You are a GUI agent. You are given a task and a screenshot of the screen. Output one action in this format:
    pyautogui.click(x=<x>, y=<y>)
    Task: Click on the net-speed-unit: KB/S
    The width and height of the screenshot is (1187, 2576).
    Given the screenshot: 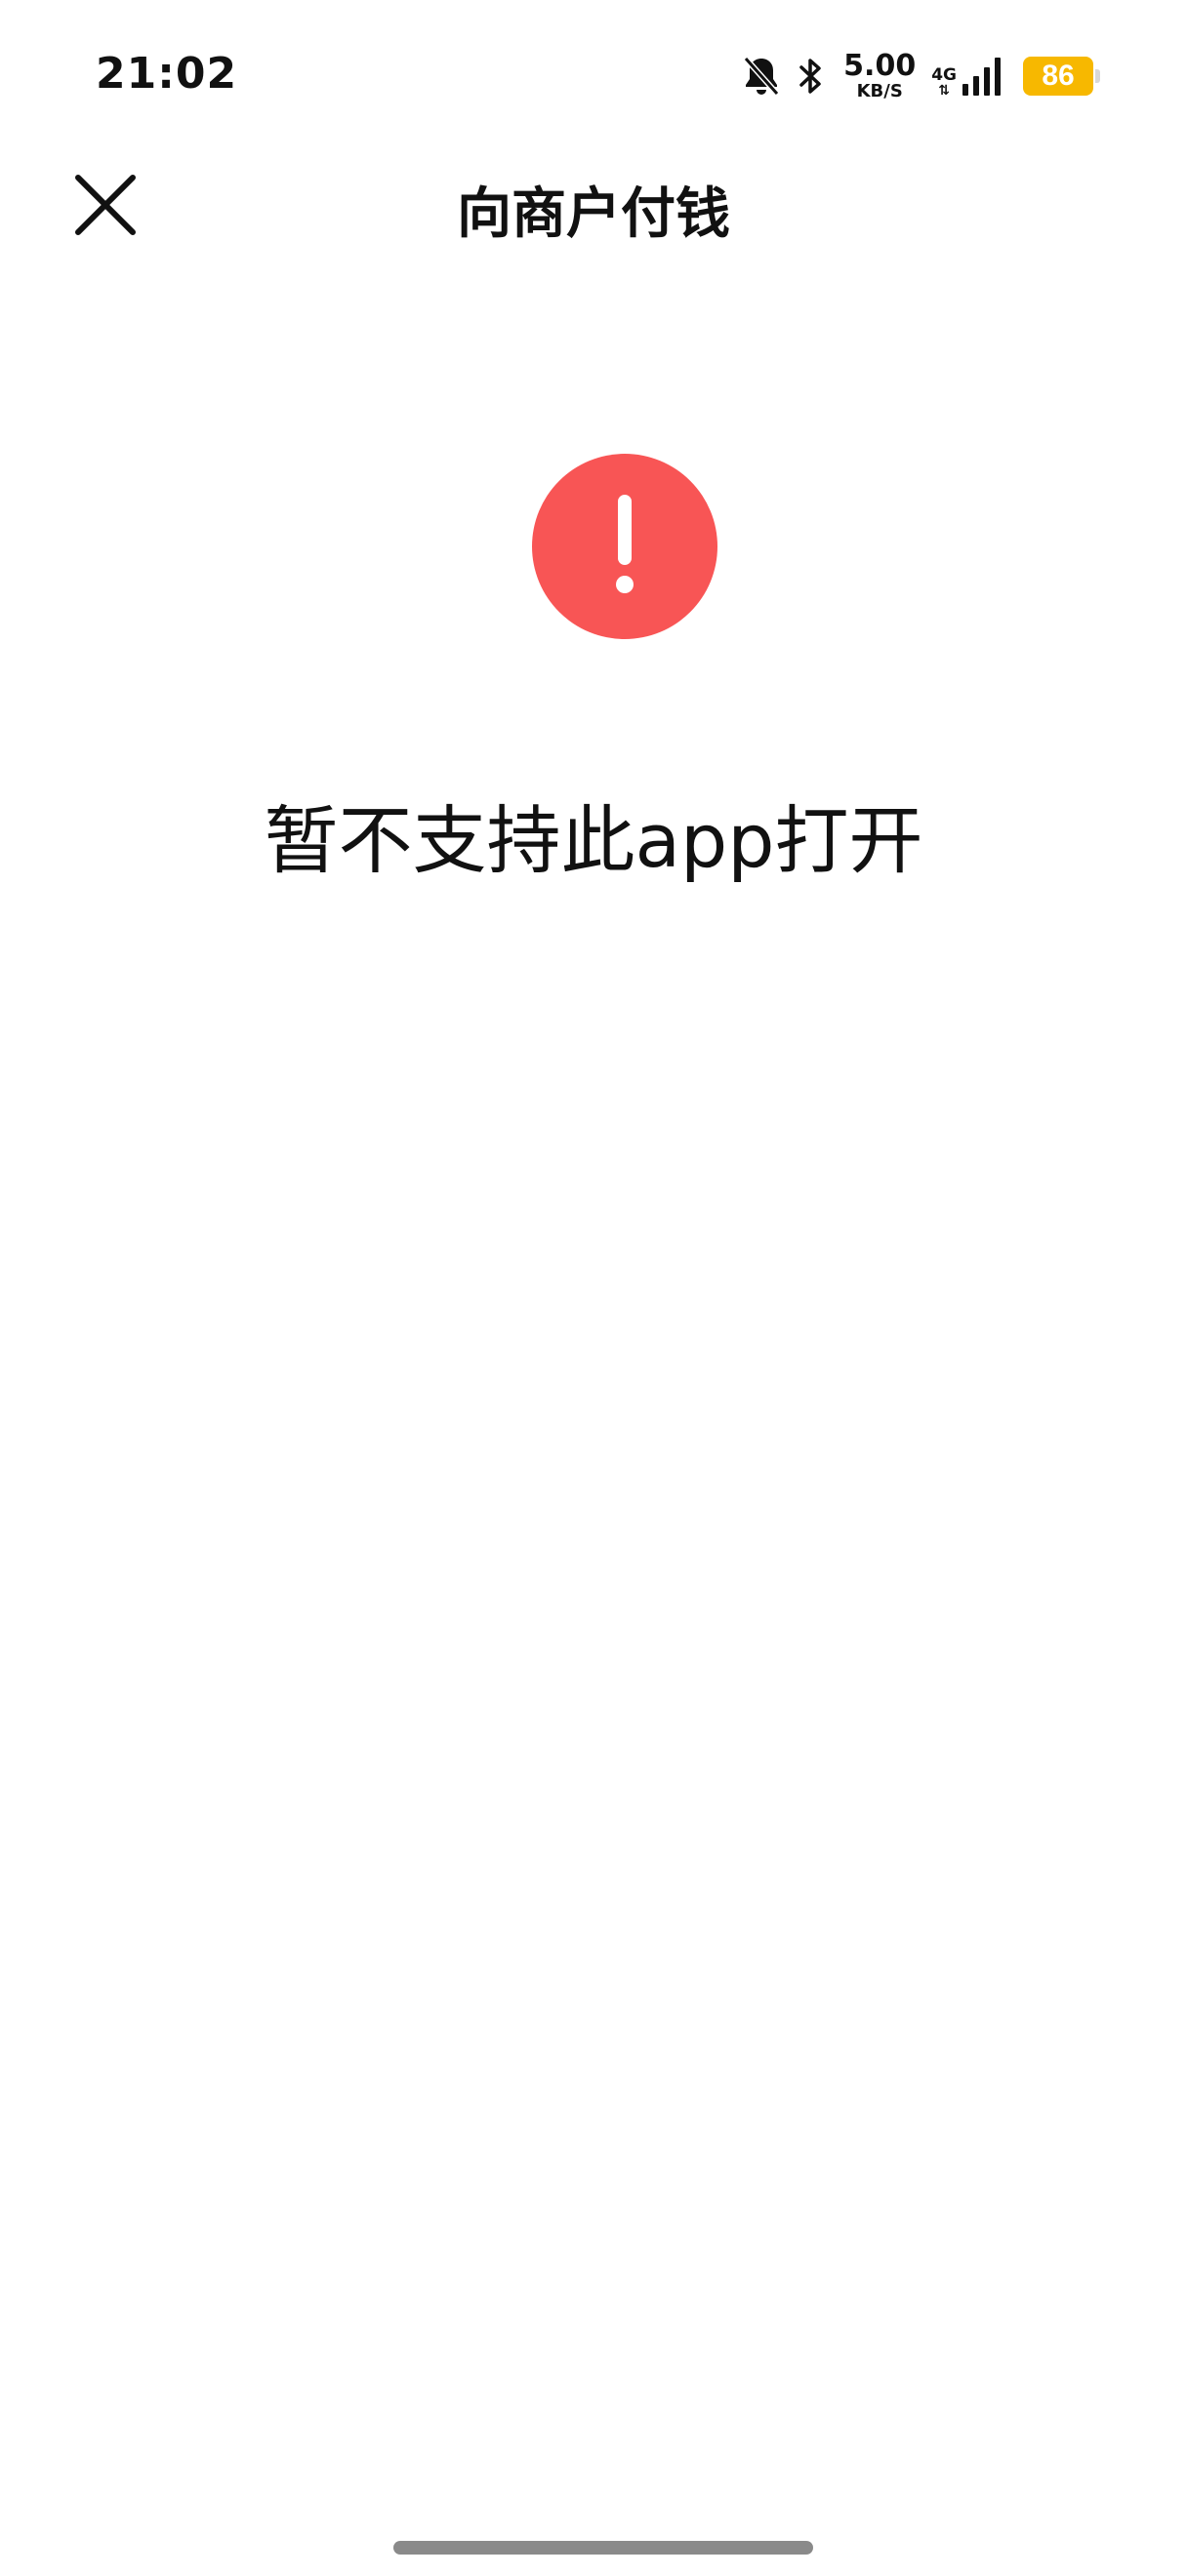 What is the action you would take?
    pyautogui.click(x=879, y=91)
    